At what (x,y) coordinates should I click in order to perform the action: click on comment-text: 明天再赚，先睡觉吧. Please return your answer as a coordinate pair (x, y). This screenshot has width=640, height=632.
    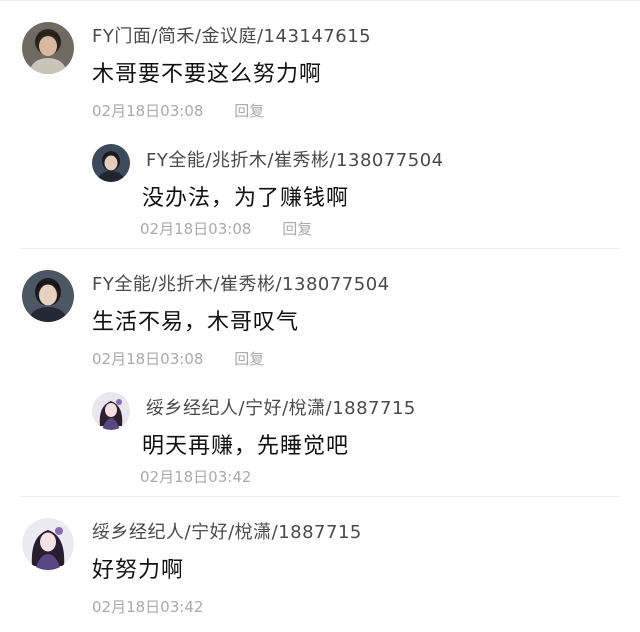
    Looking at the image, I should click on (246, 446).